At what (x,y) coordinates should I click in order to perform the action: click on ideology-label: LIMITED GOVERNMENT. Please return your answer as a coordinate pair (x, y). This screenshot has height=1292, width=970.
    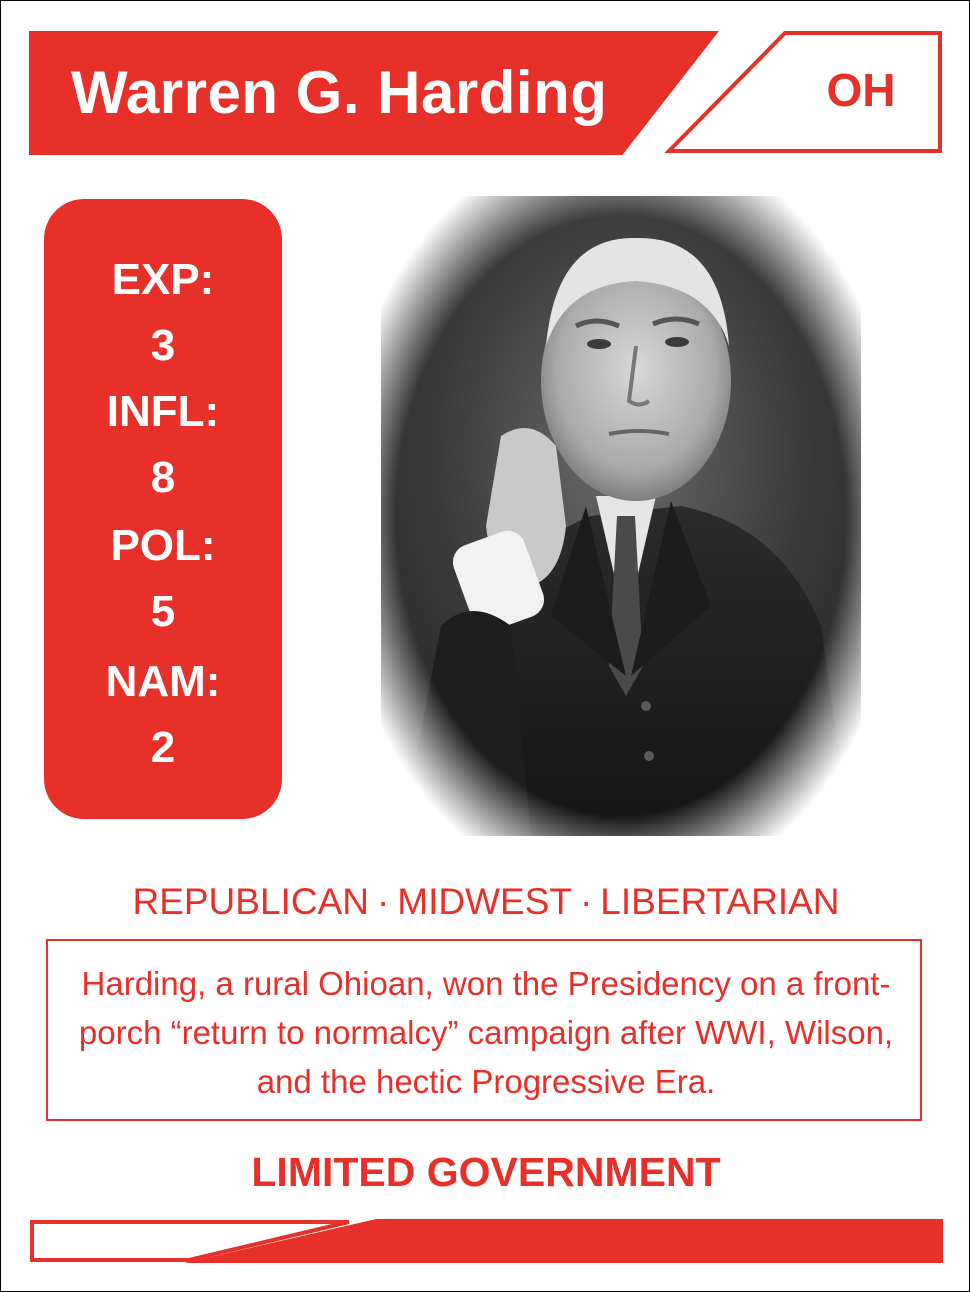
    Looking at the image, I should click on (486, 1172).